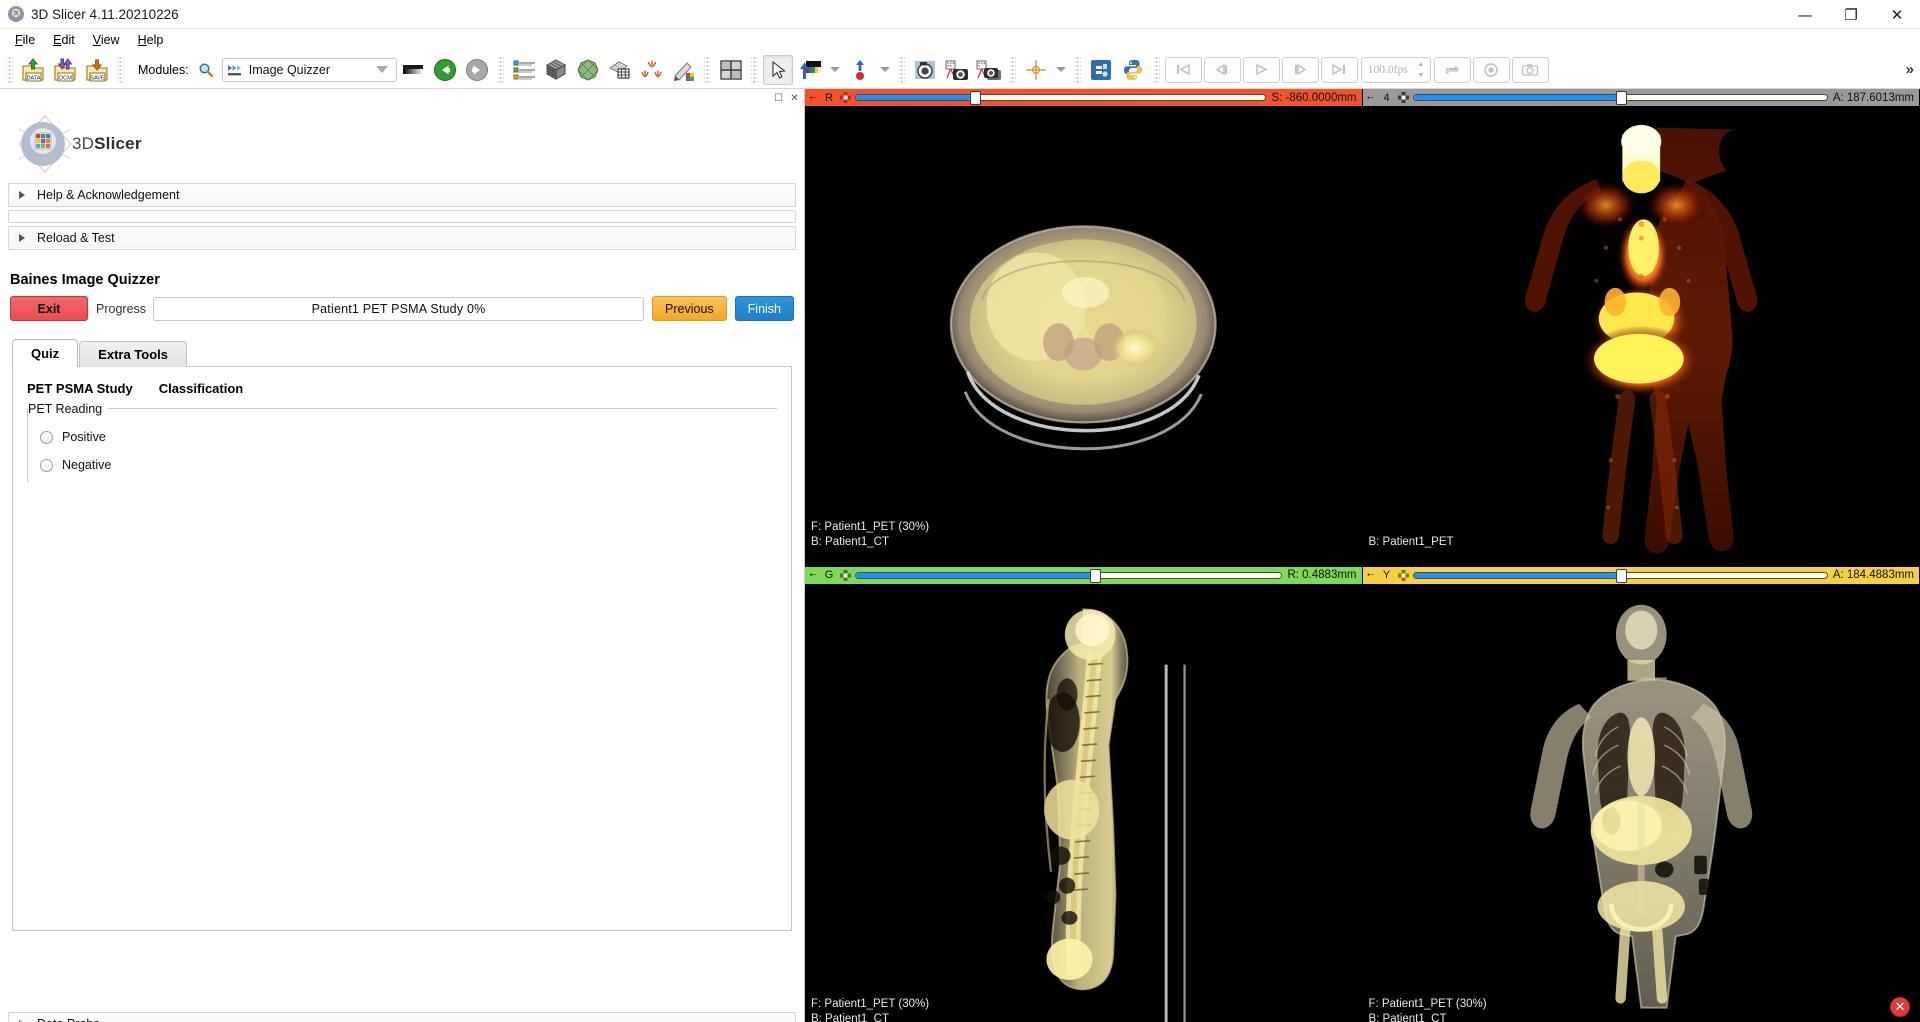 The height and width of the screenshot is (1022, 1920). I want to click on forward-arrow-gray-icon, so click(477, 70).